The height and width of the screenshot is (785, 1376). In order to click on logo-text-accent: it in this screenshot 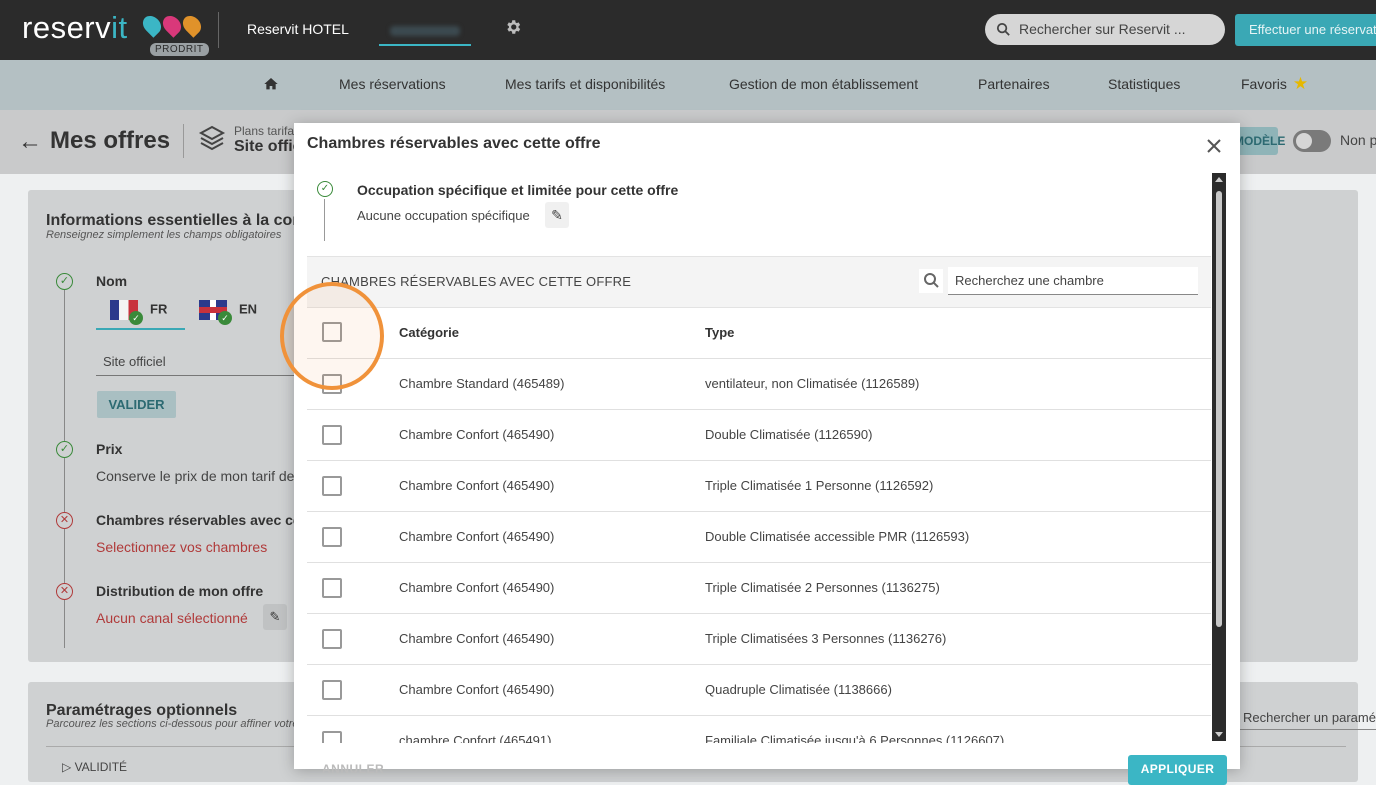, I will do `click(119, 27)`.